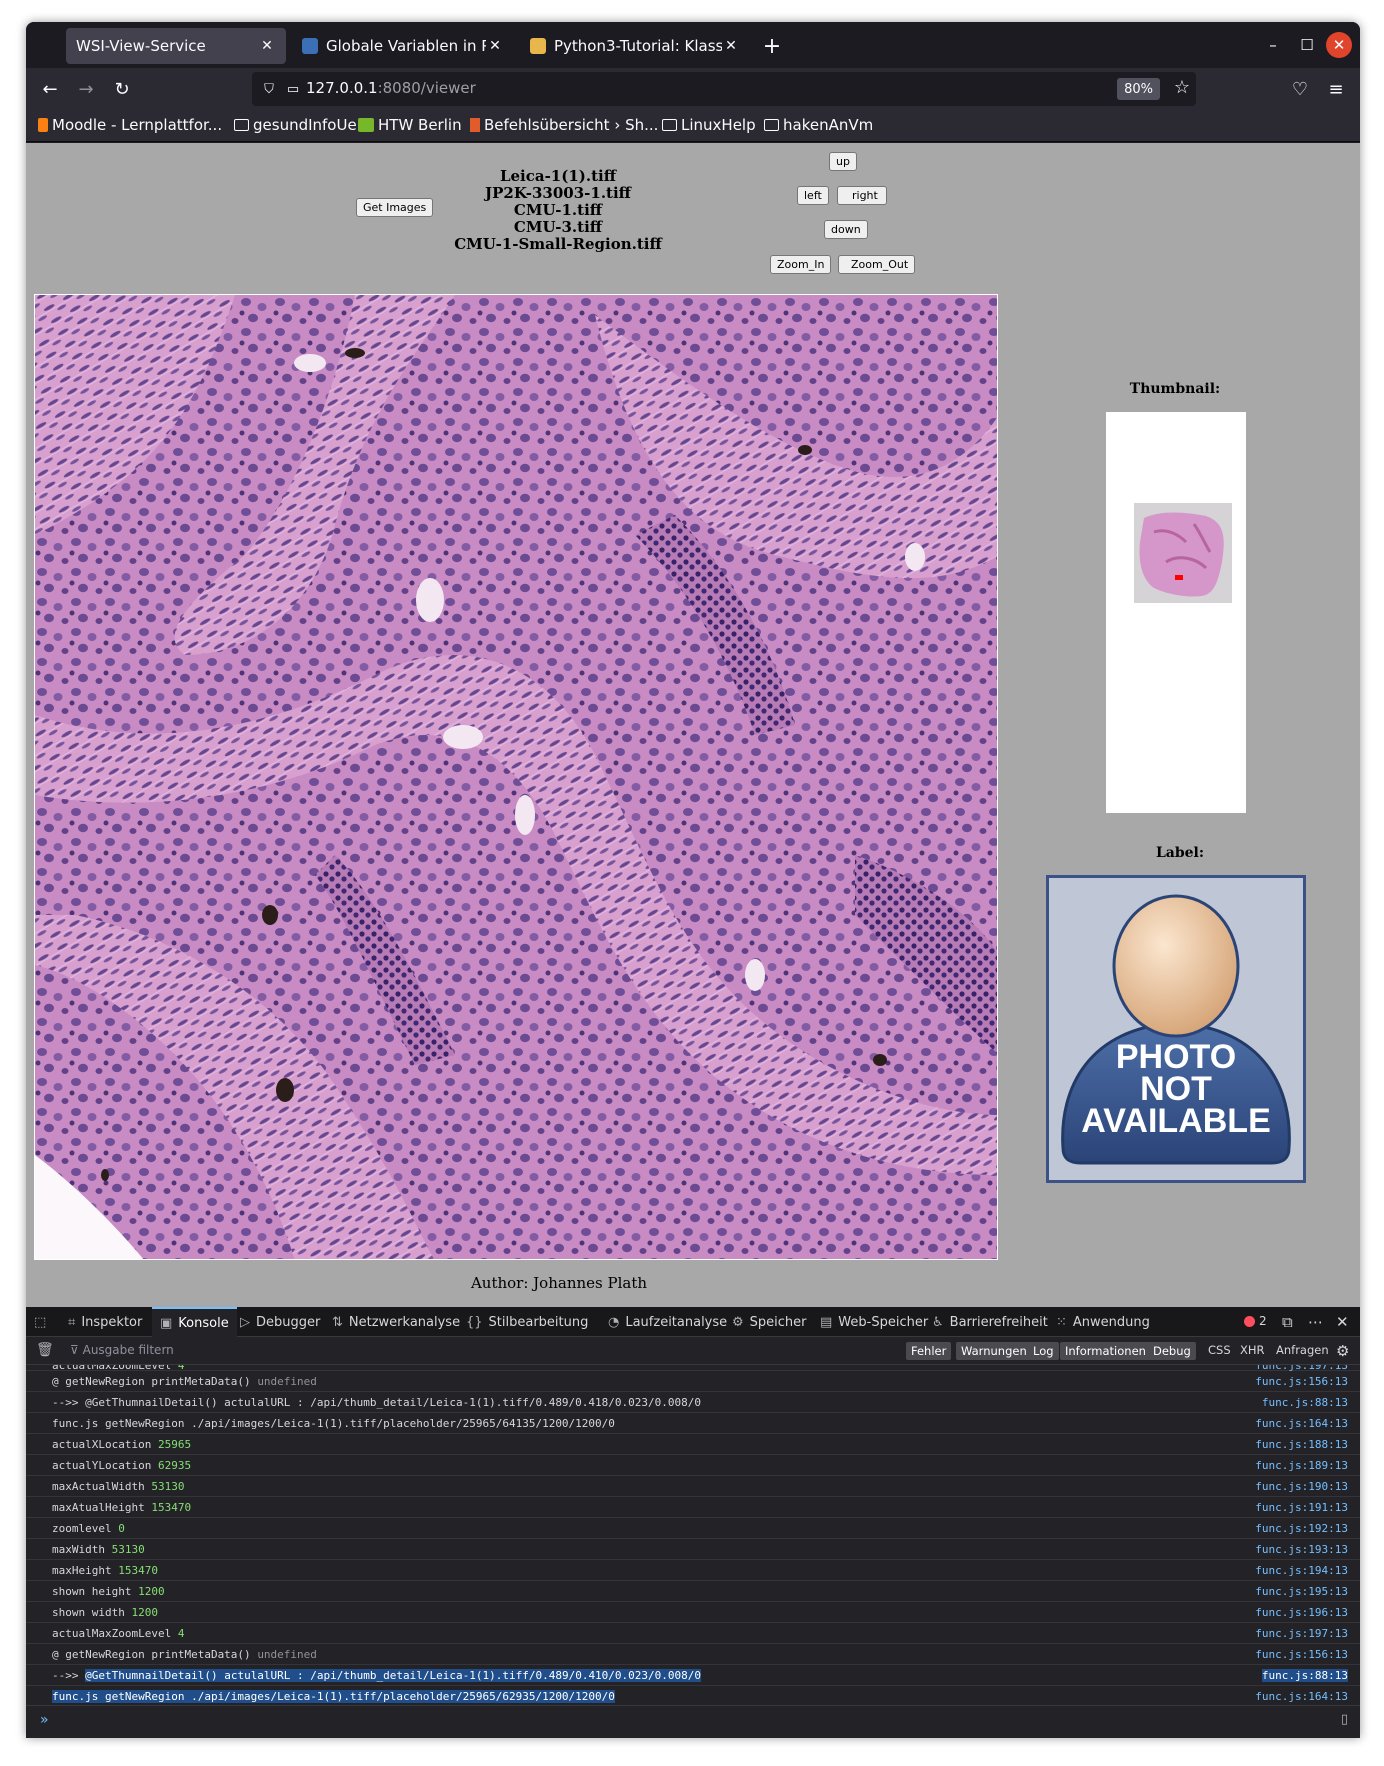 The height and width of the screenshot is (1766, 1384). Describe the element at coordinates (50, 89) in the screenshot. I see `back-icon: ←` at that location.